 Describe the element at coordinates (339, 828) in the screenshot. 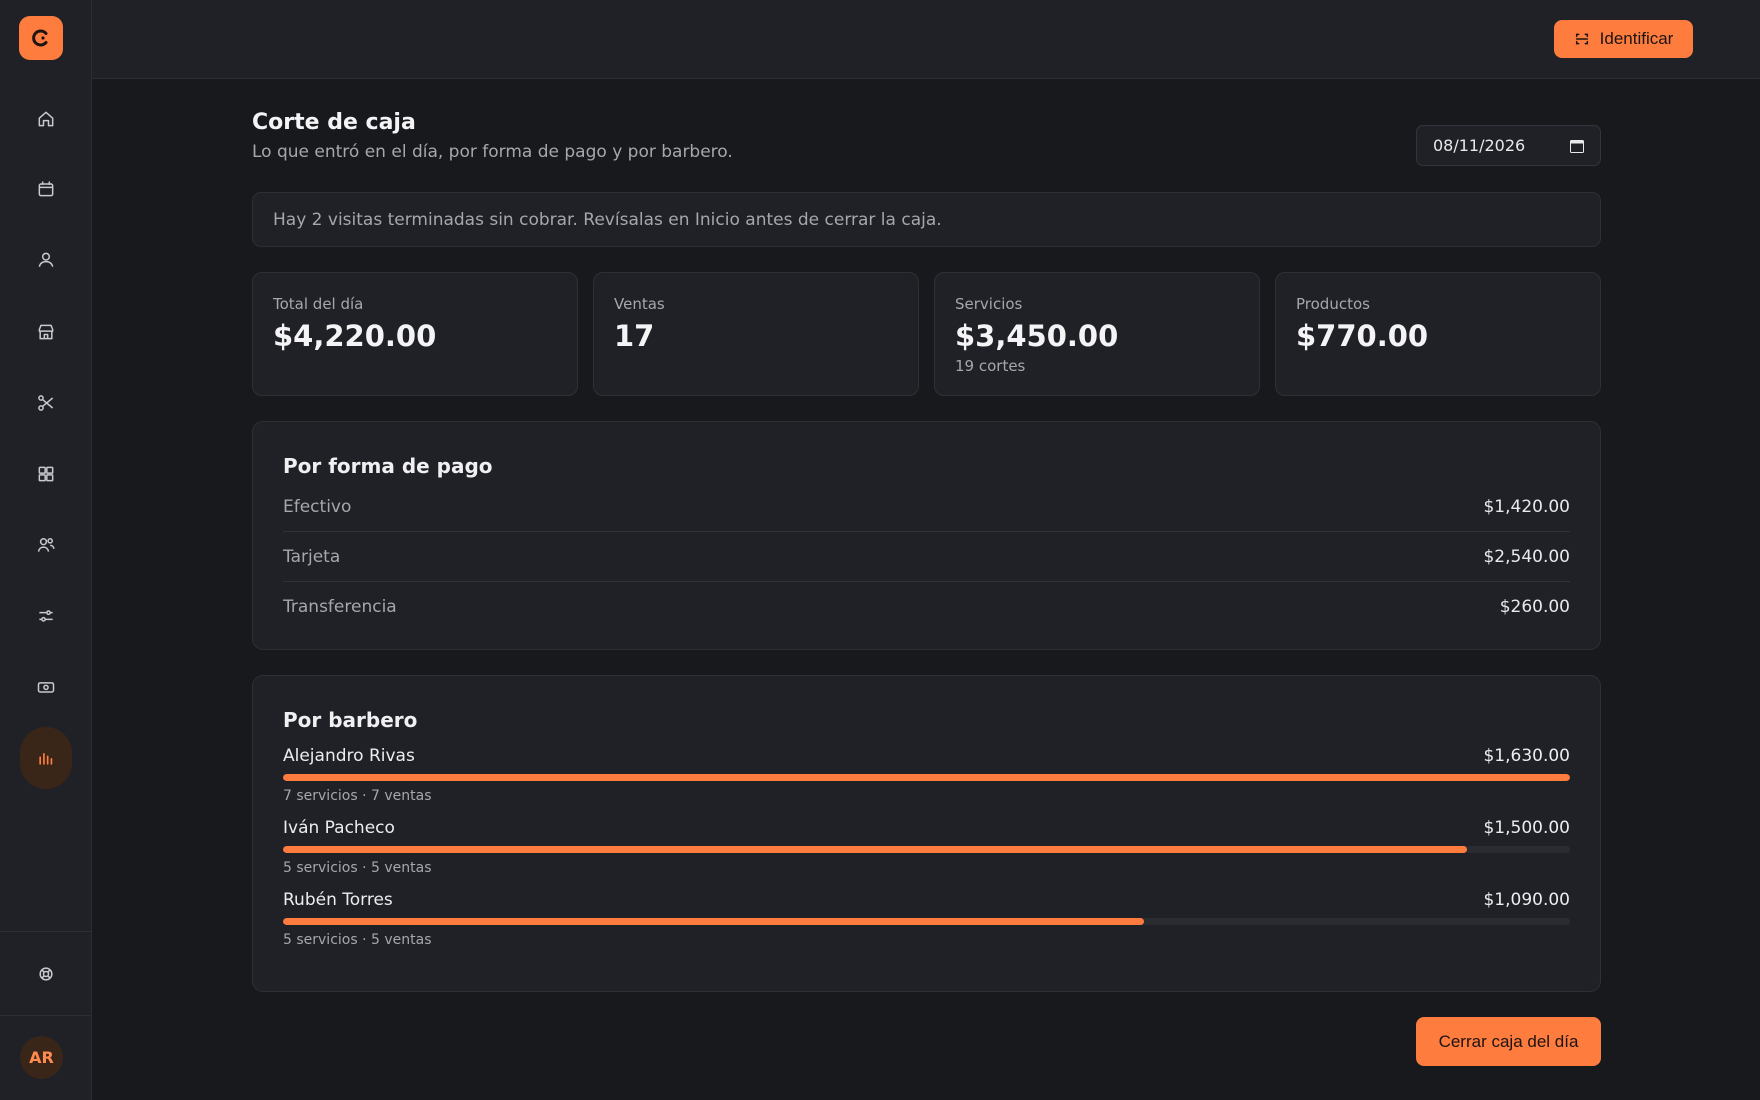

I see `barber-name: Iván Pacheco` at that location.